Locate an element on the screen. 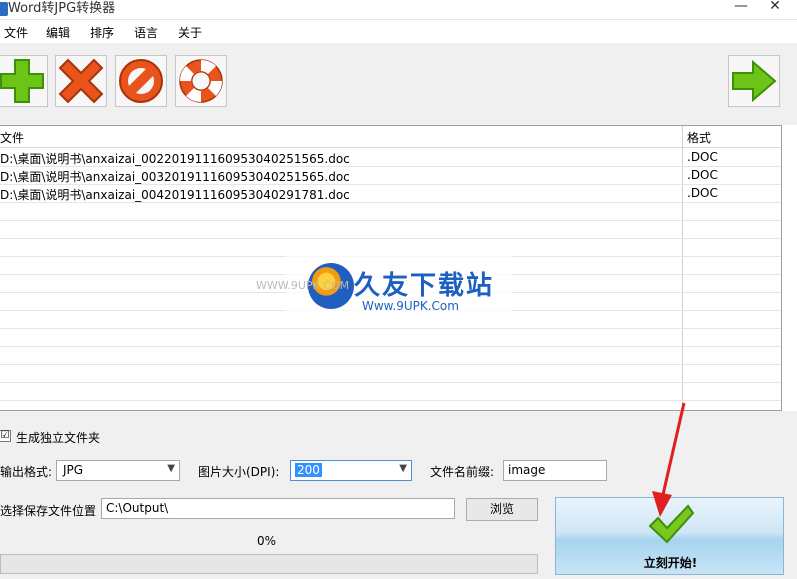  menu-bar: 文件 编辑 排序 语言 关于 is located at coordinates (398, 32).